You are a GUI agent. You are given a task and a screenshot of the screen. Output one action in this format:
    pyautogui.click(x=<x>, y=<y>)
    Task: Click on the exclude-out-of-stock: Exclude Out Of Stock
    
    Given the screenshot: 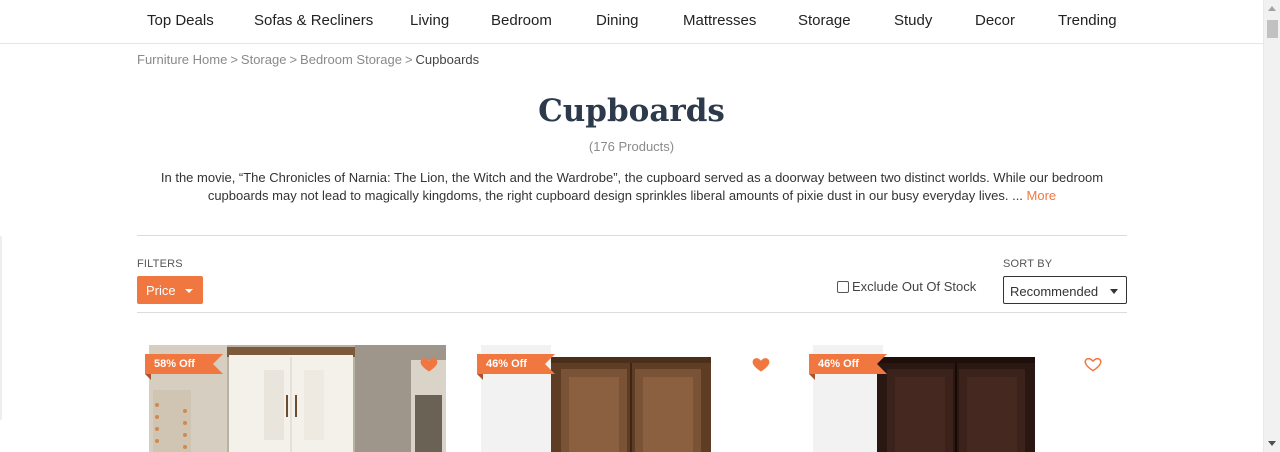 What is the action you would take?
    pyautogui.click(x=906, y=286)
    